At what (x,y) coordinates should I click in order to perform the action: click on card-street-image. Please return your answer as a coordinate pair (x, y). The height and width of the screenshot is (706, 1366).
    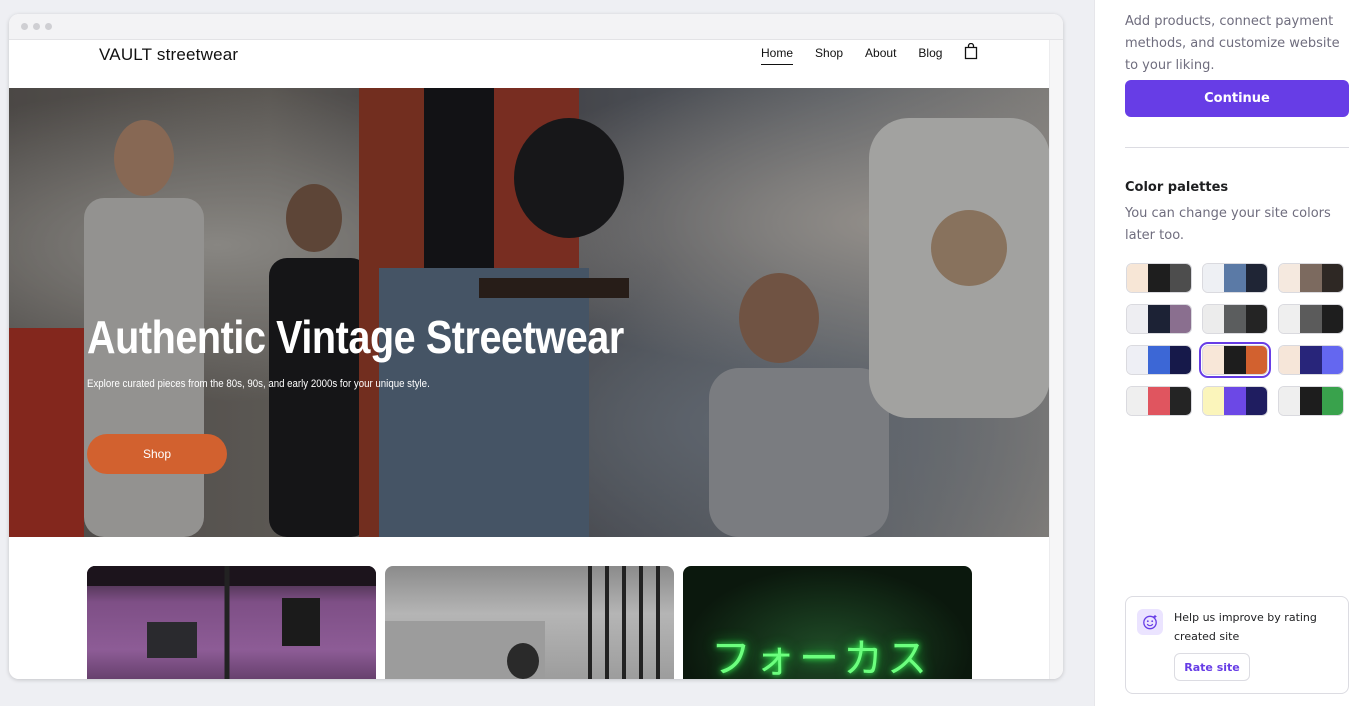
    Looking at the image, I should click on (529, 622).